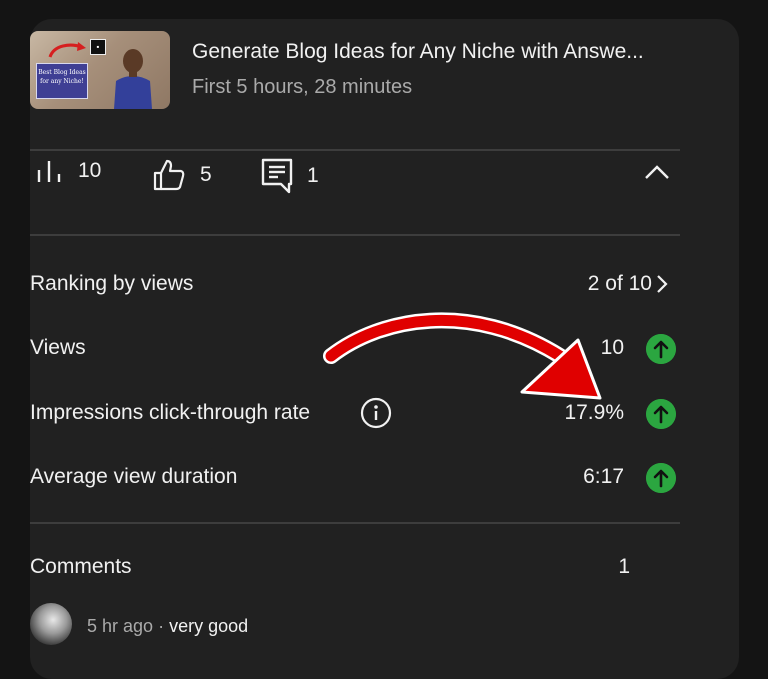 The width and height of the screenshot is (768, 679). What do you see at coordinates (51, 624) in the screenshot?
I see `avatar` at bounding box center [51, 624].